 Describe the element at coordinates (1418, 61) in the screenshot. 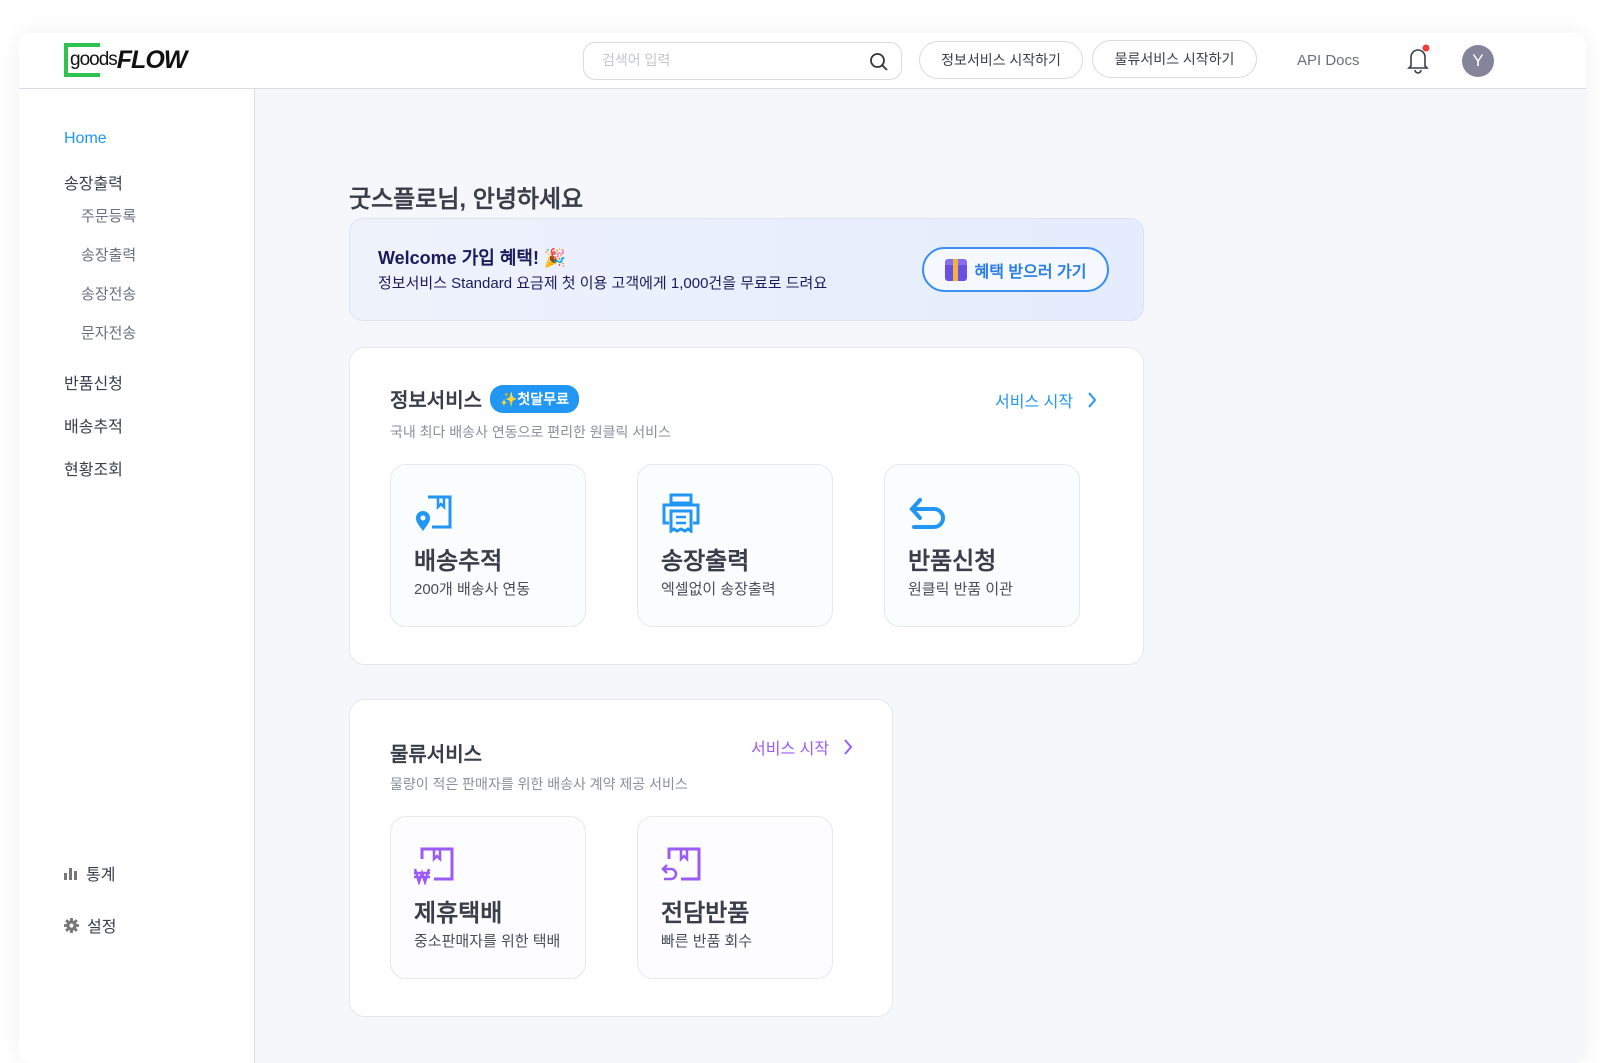

I see `notification-bell-icon` at that location.